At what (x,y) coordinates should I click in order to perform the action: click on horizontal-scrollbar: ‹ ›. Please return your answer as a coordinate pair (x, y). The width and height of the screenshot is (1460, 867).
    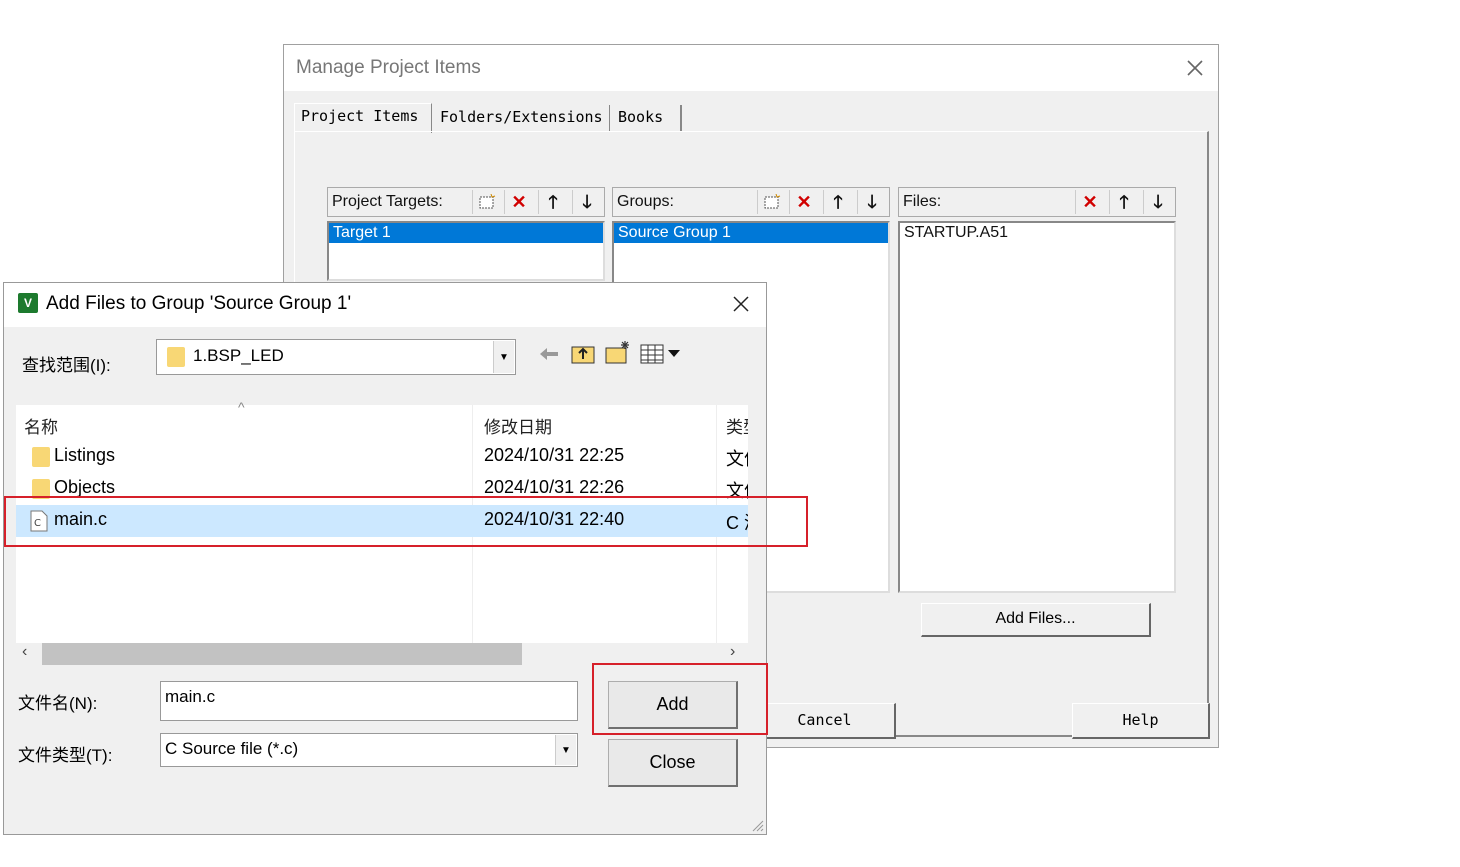
    Looking at the image, I should click on (382, 654).